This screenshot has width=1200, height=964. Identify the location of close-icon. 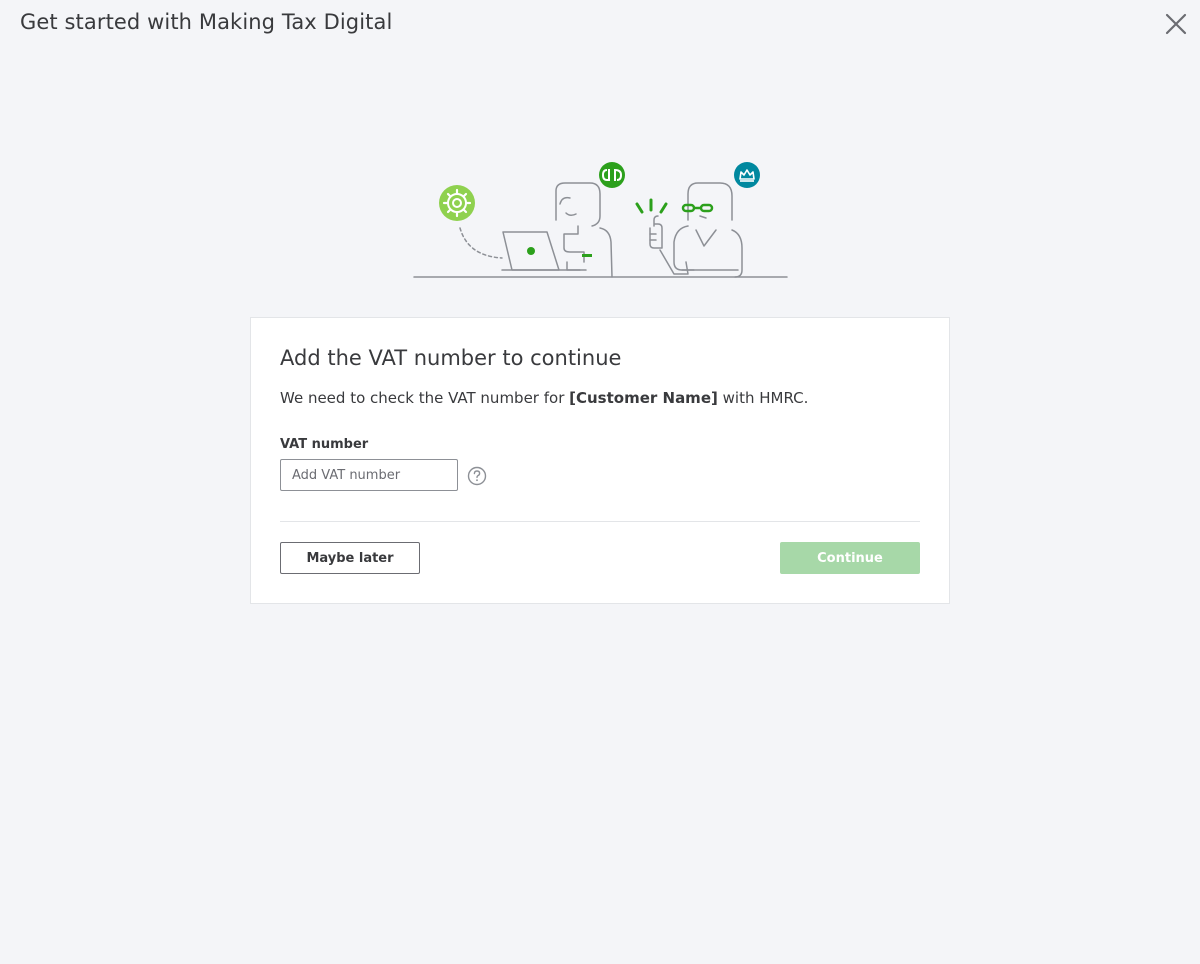
(1176, 24).